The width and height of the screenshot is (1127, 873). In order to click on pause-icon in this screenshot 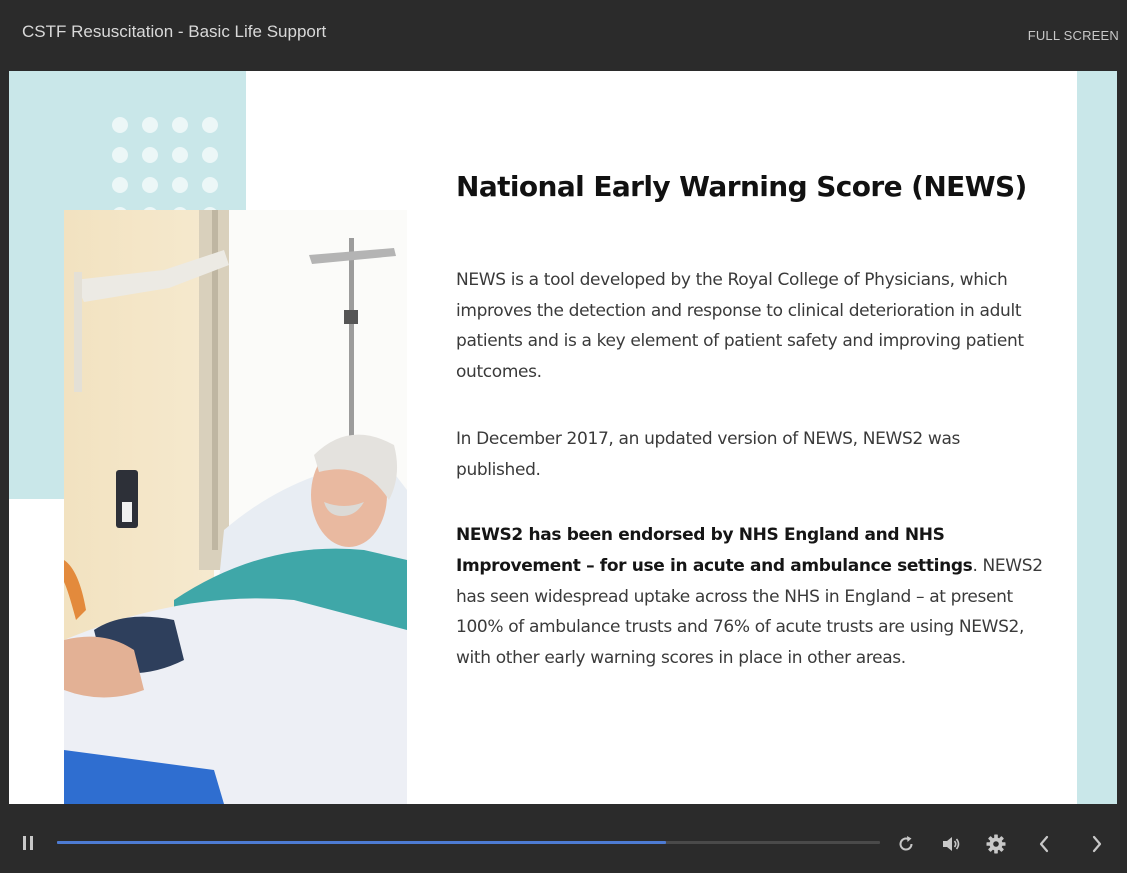, I will do `click(28, 843)`.